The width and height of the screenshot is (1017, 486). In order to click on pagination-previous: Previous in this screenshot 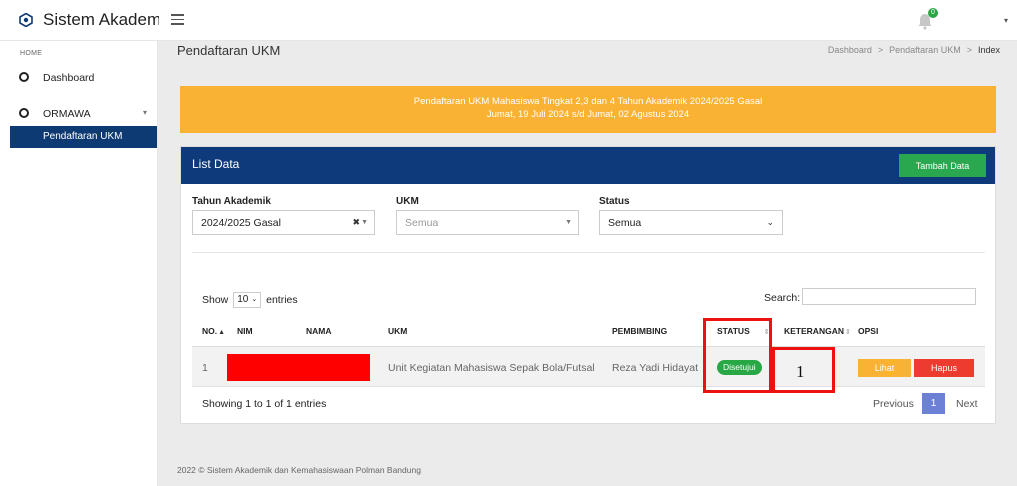, I will do `click(893, 404)`.